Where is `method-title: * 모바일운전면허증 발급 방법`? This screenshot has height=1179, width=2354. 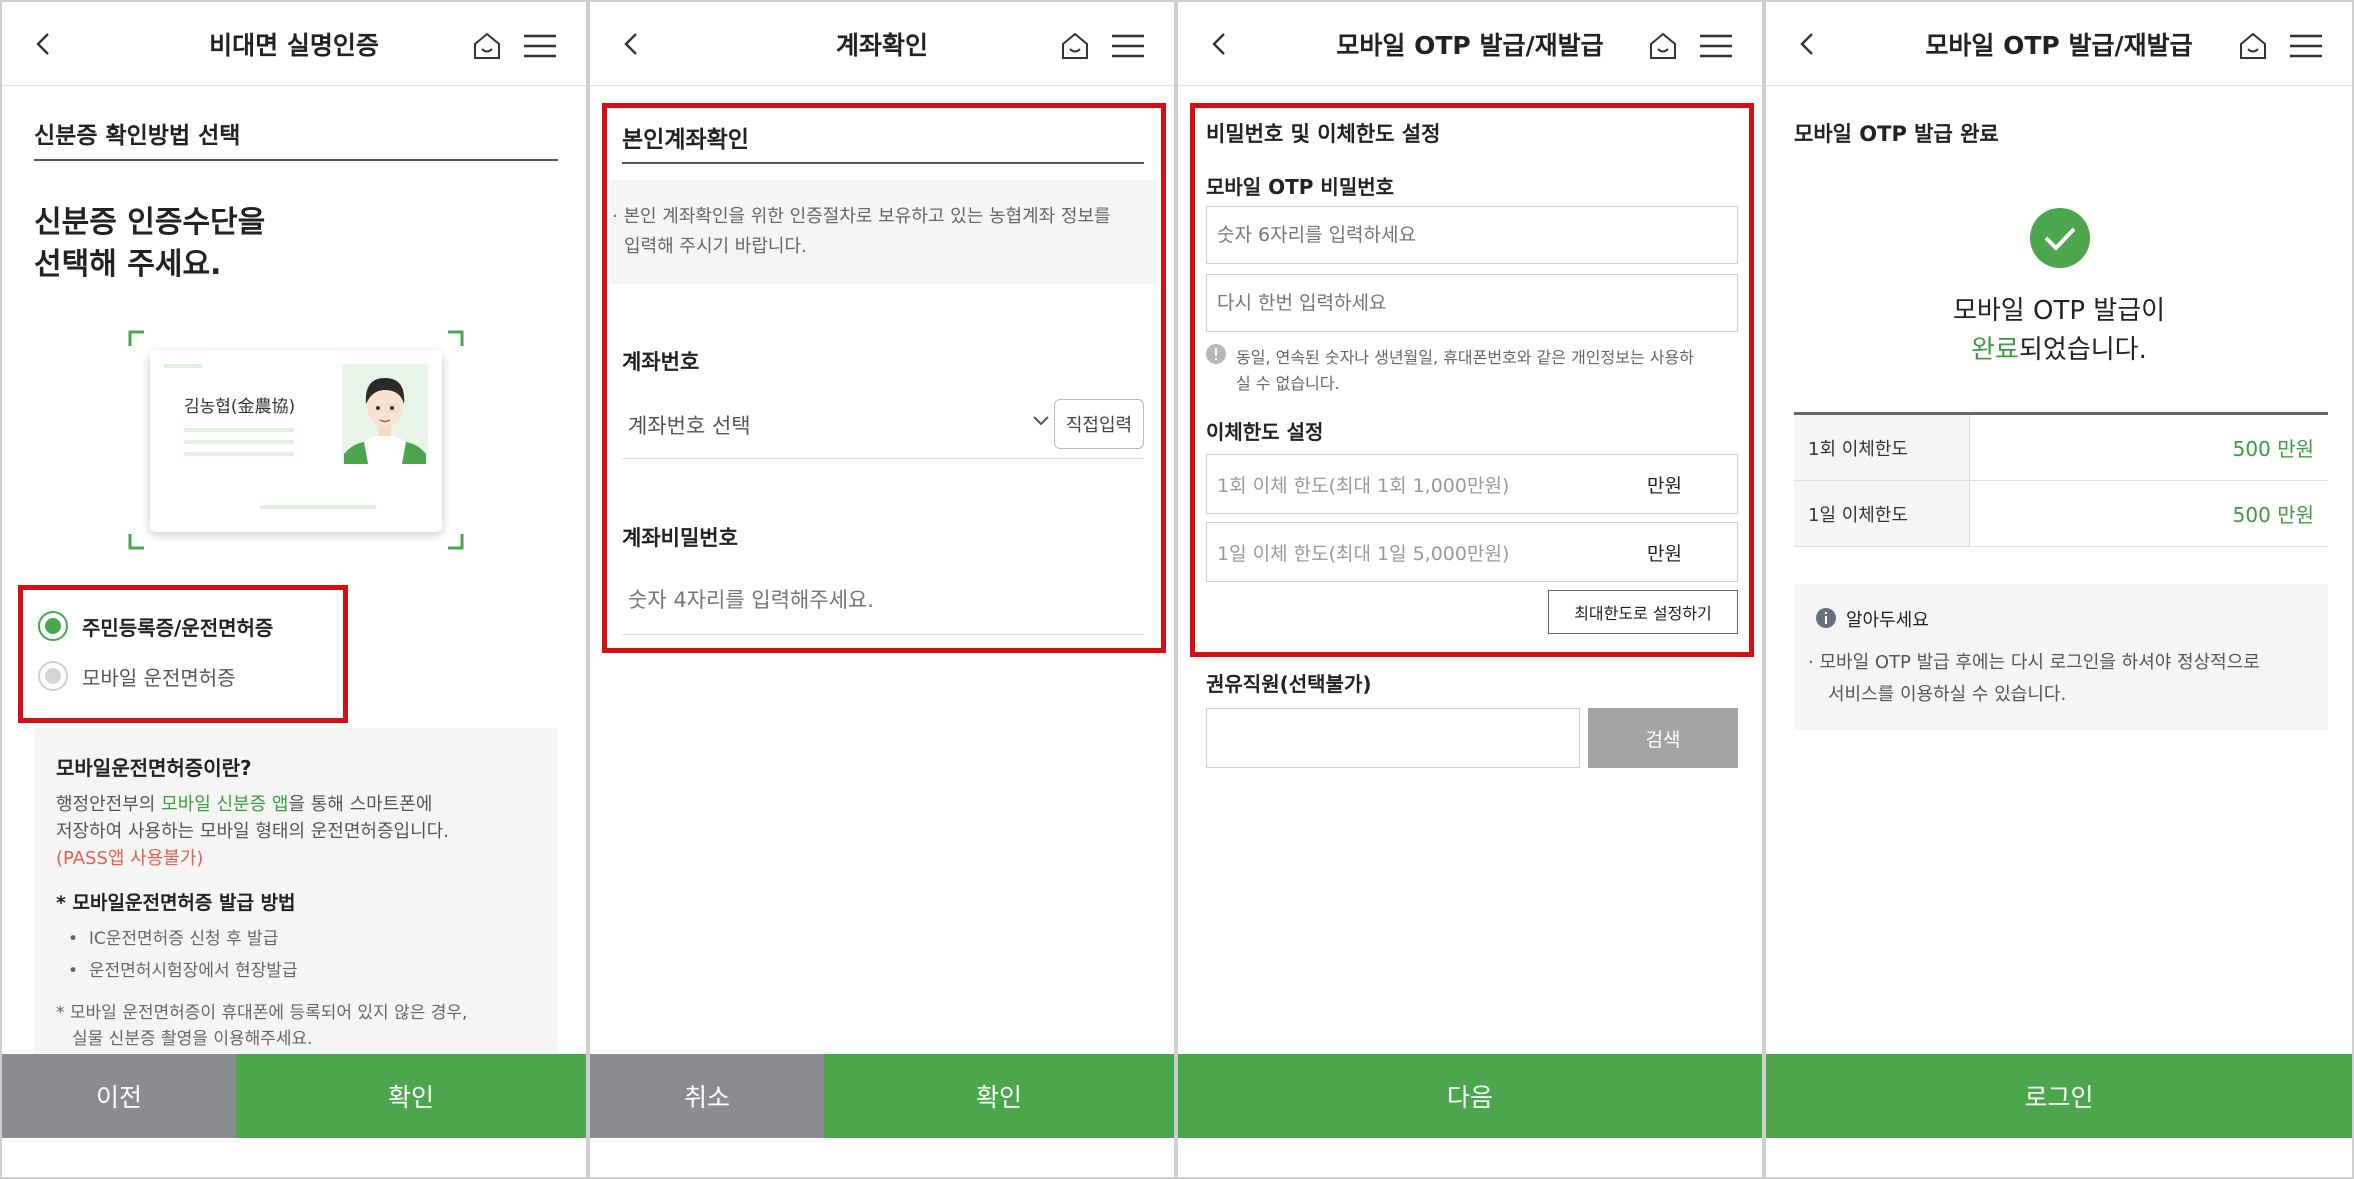
method-title: * 모바일운전면허증 발급 방법 is located at coordinates (176, 903).